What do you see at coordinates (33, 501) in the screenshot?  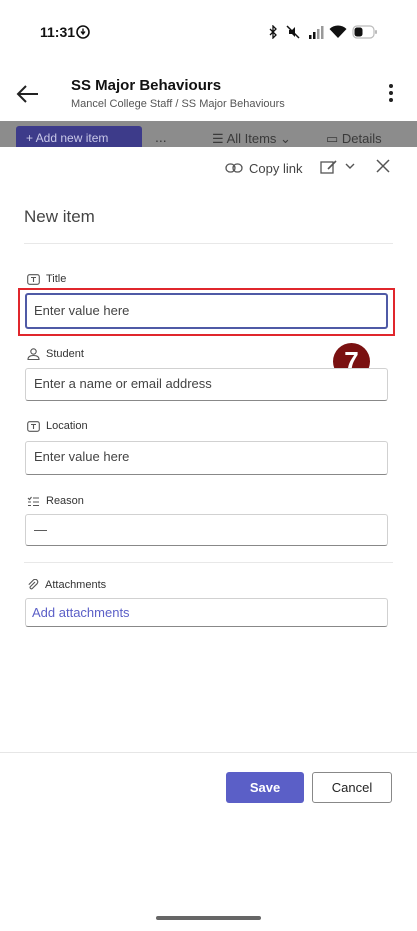 I see `choice-list-icon` at bounding box center [33, 501].